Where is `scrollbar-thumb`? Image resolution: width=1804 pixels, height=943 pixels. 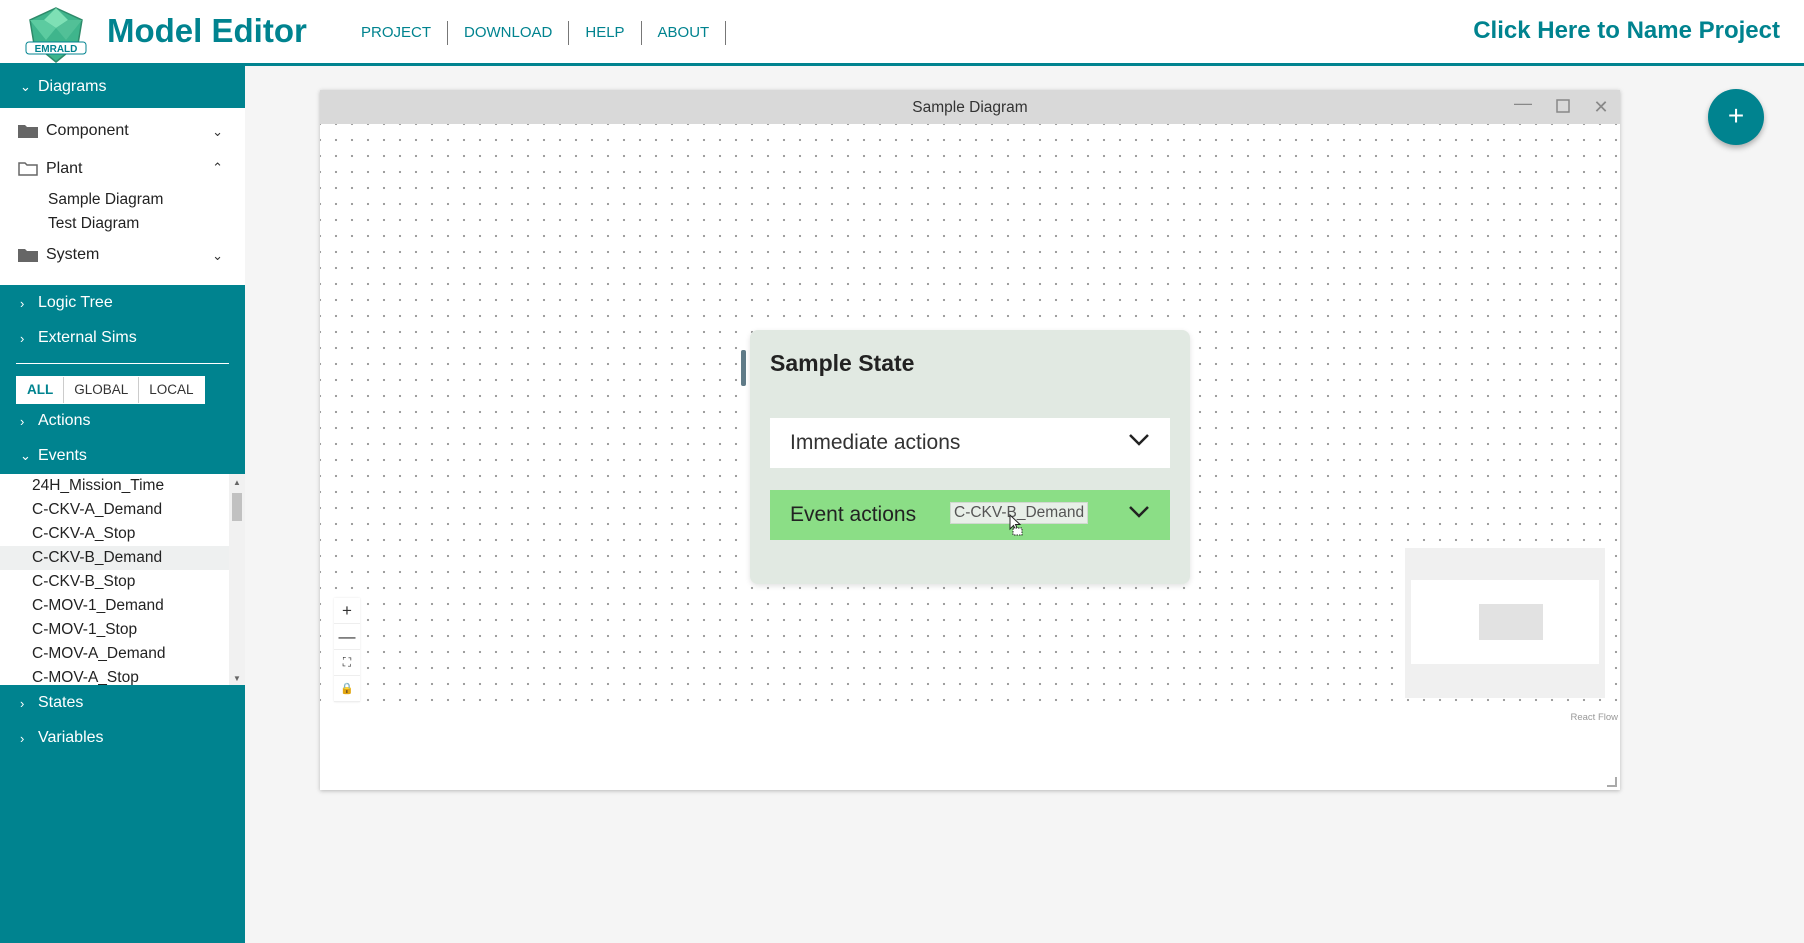
scrollbar-thumb is located at coordinates (237, 507).